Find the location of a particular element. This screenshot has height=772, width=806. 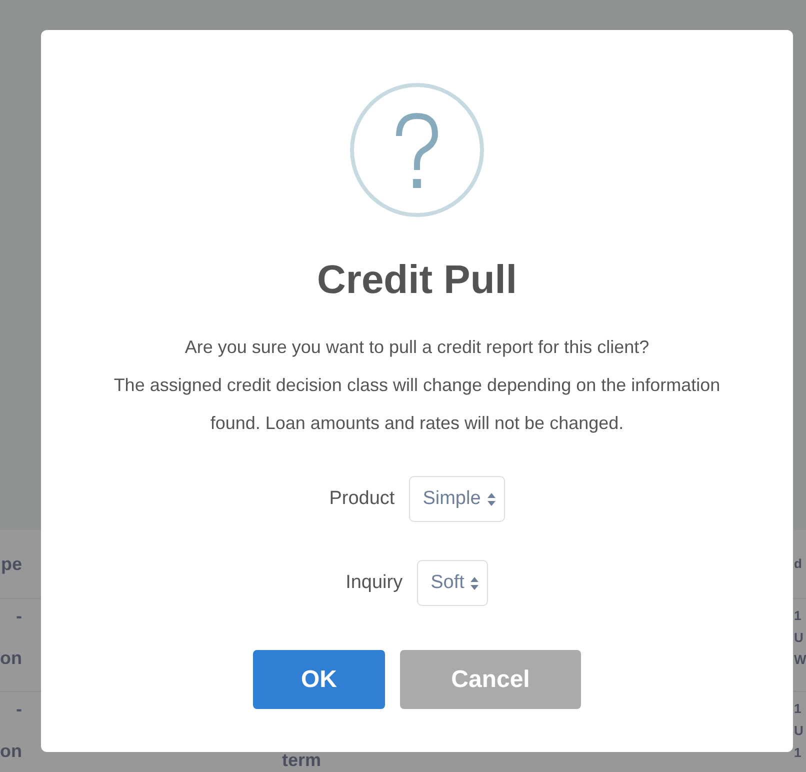

question-icon is located at coordinates (417, 150).